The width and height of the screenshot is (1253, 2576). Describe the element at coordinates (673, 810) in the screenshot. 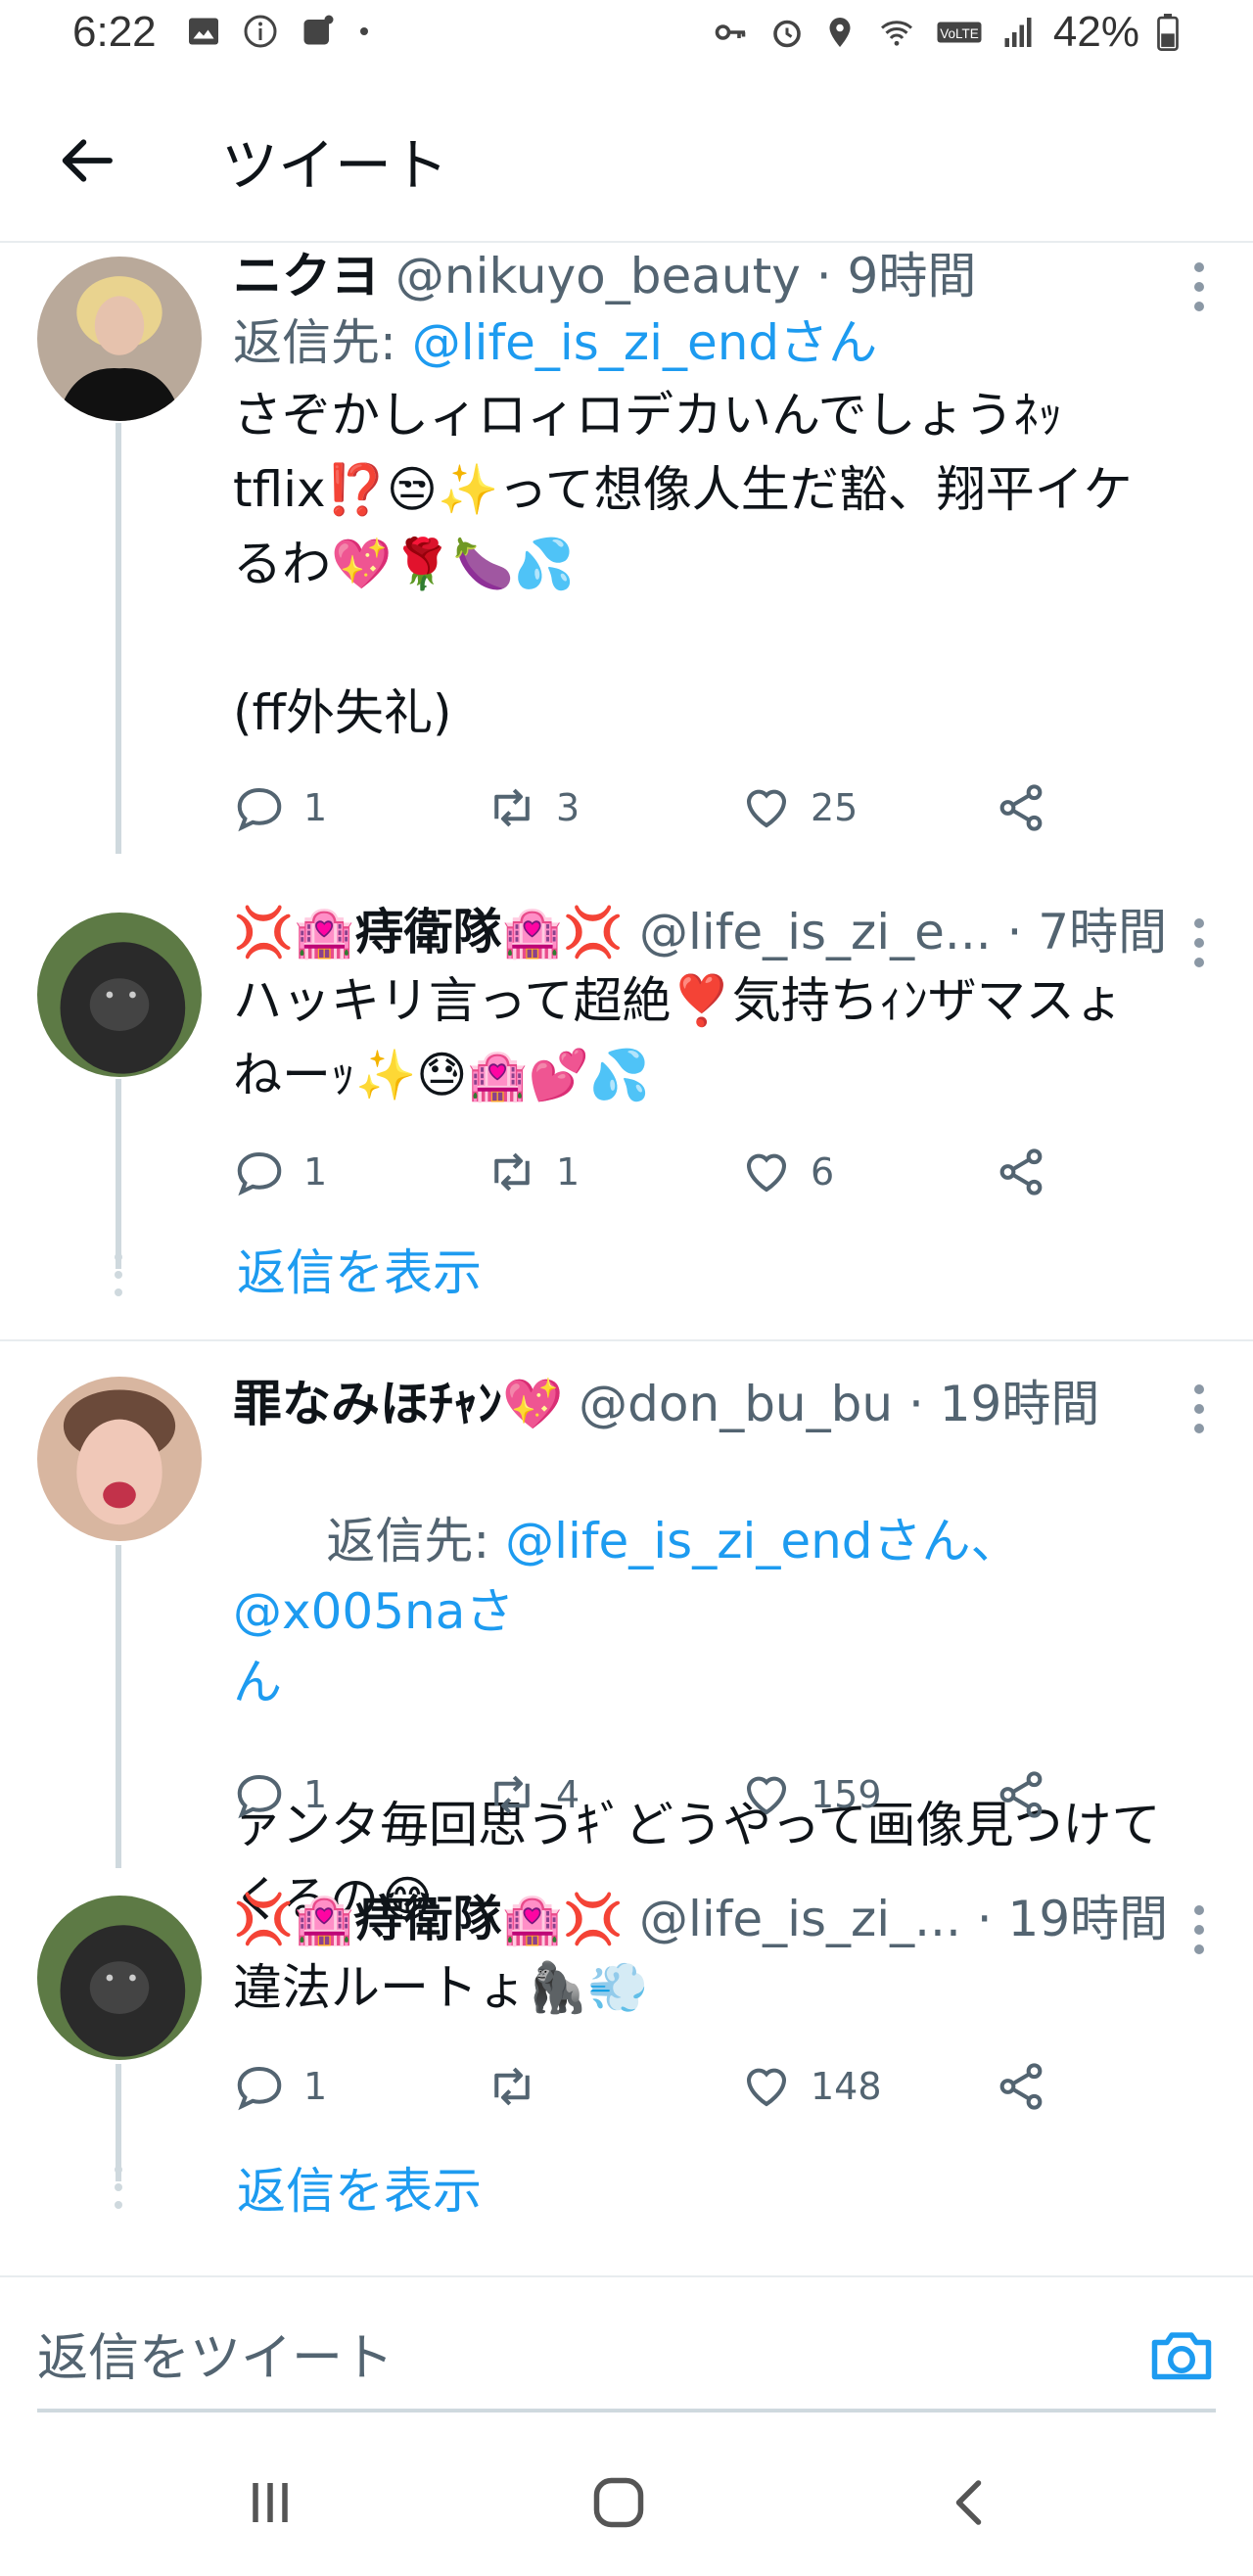

I see `tweet-actions: 1 3 25` at that location.